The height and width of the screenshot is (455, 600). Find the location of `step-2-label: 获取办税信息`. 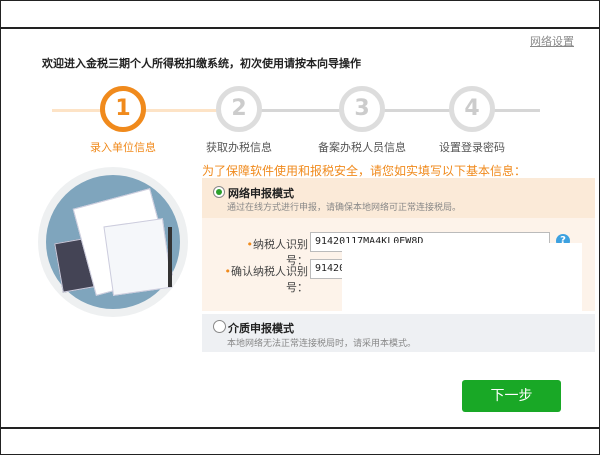

step-2-label: 获取办税信息 is located at coordinates (239, 147).